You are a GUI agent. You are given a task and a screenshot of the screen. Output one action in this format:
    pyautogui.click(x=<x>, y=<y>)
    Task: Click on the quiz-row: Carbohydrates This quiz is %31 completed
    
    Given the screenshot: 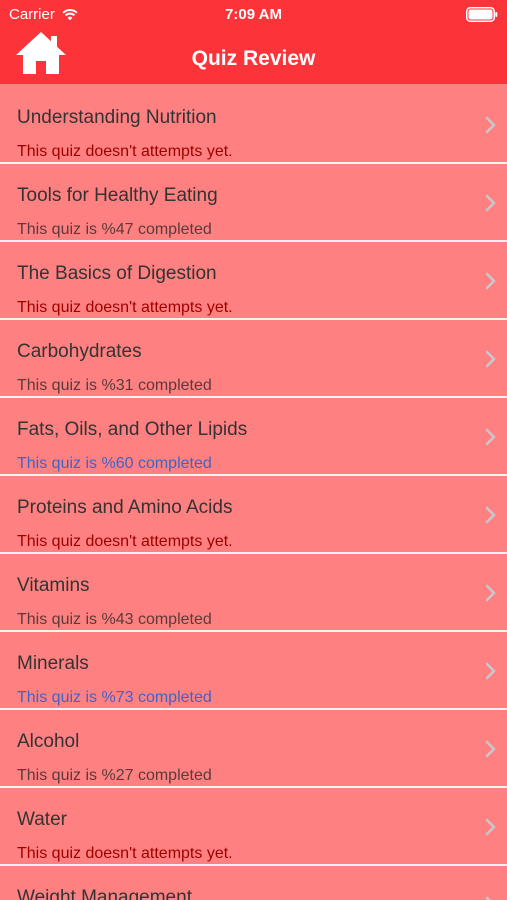 What is the action you would take?
    pyautogui.click(x=253, y=359)
    